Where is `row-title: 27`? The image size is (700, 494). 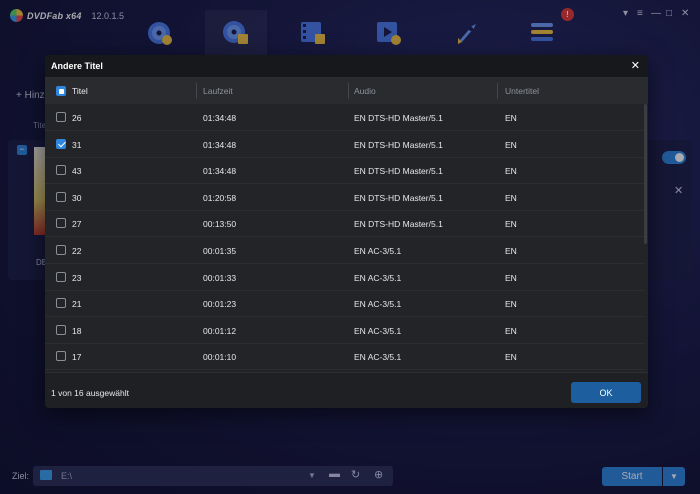
row-title: 27 is located at coordinates (77, 224).